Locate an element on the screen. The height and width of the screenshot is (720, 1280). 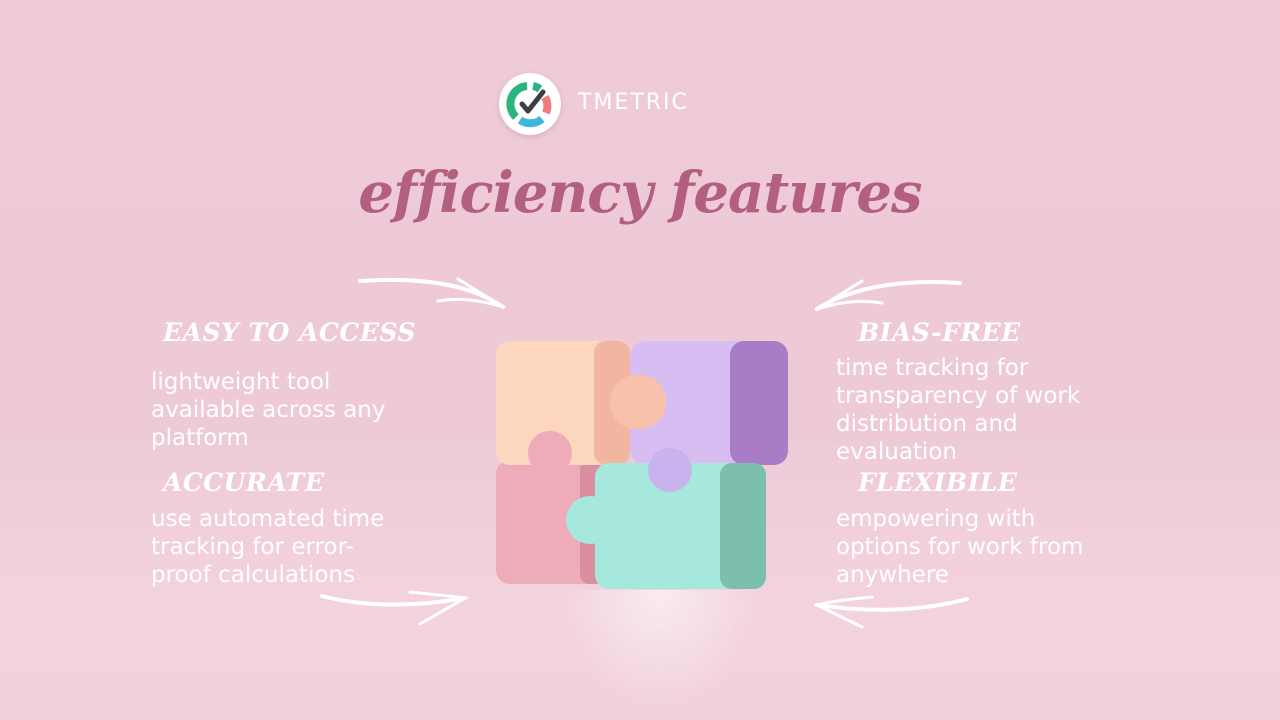
feature-line: tracking for error- is located at coordinates (252, 547).